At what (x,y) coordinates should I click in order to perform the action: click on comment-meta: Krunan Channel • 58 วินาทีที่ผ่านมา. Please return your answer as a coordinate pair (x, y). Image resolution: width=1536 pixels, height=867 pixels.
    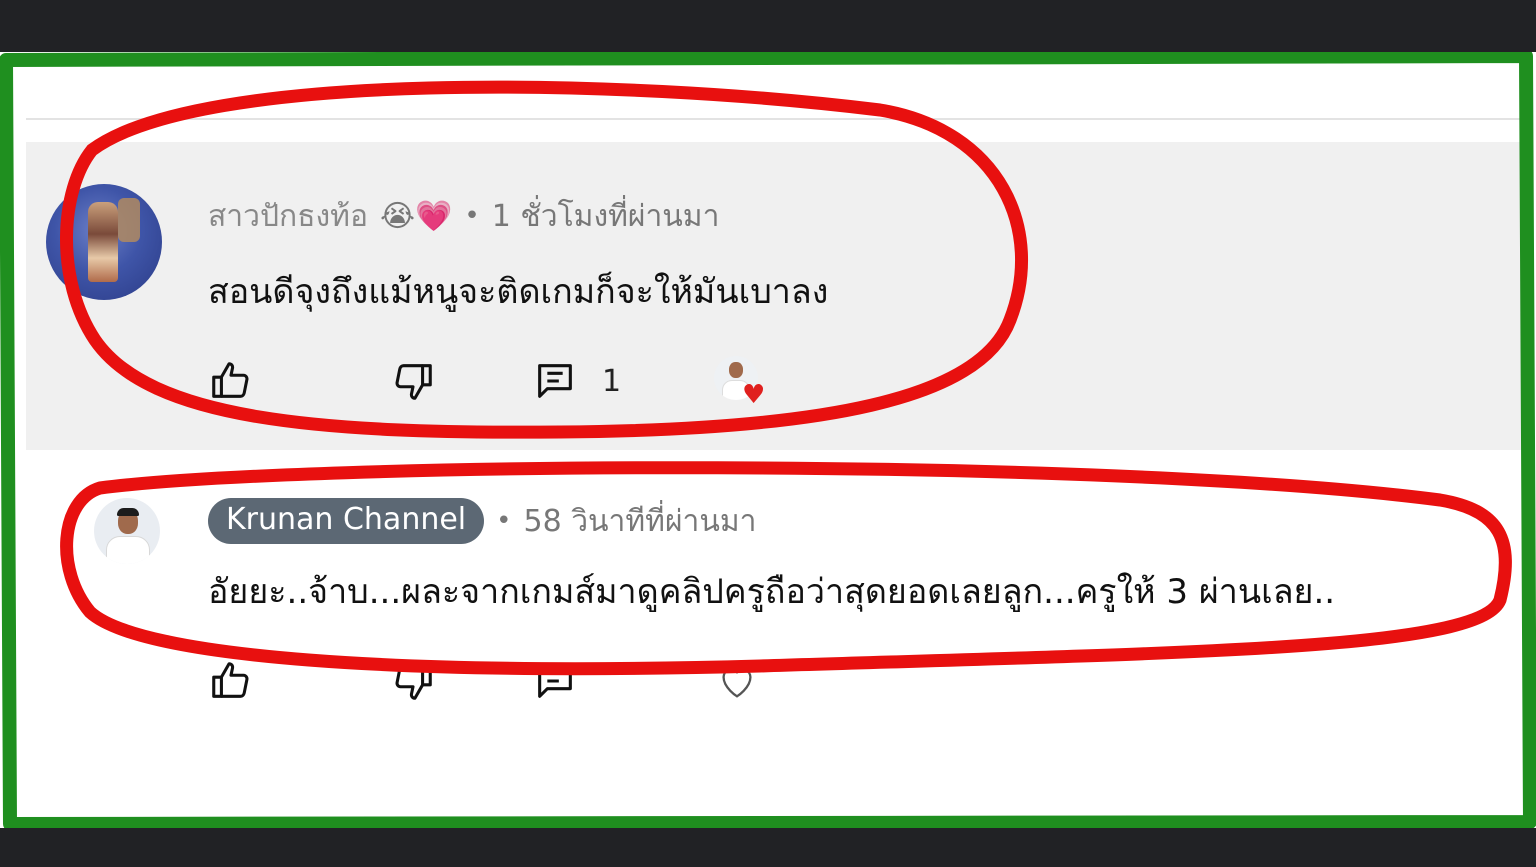
    Looking at the image, I should click on (482, 521).